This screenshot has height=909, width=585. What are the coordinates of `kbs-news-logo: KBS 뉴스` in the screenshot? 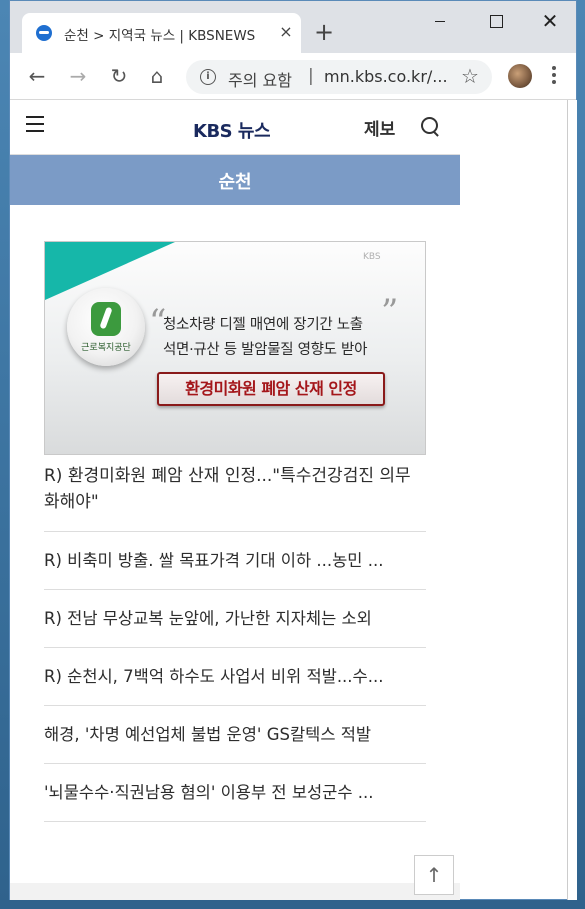 It's located at (232, 130).